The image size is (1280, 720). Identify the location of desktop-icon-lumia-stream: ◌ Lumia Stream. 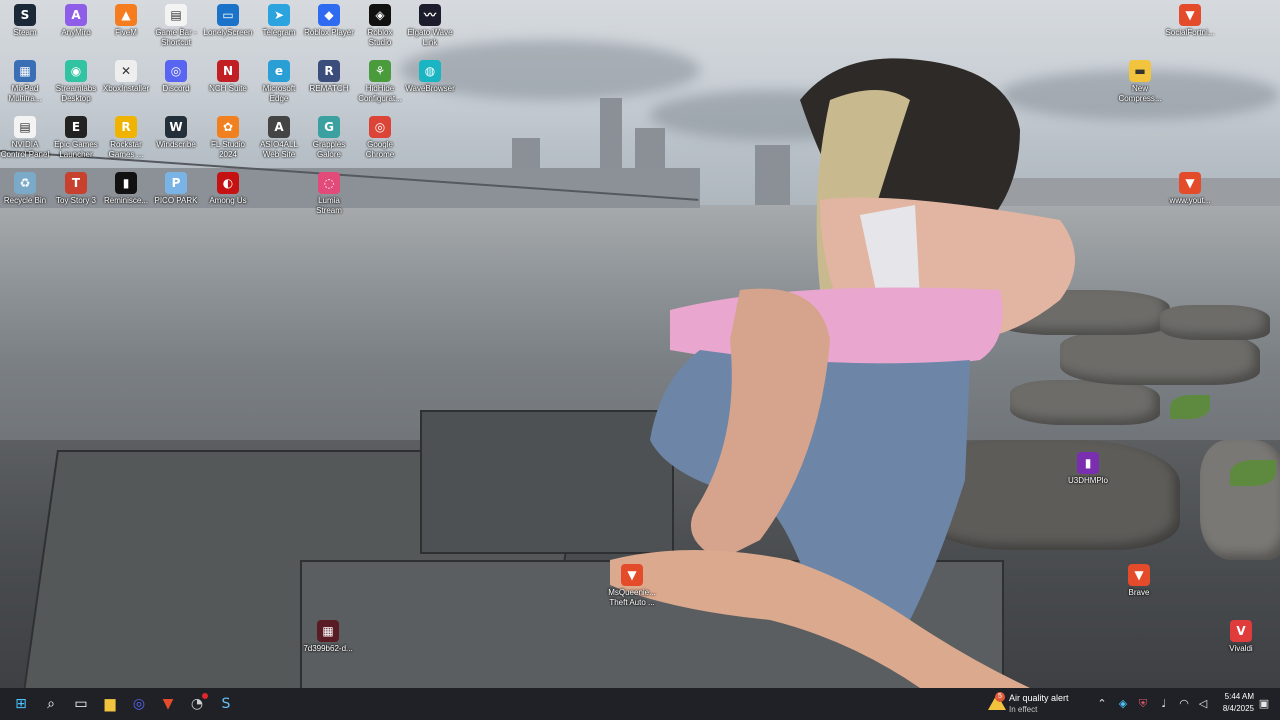
(329, 196).